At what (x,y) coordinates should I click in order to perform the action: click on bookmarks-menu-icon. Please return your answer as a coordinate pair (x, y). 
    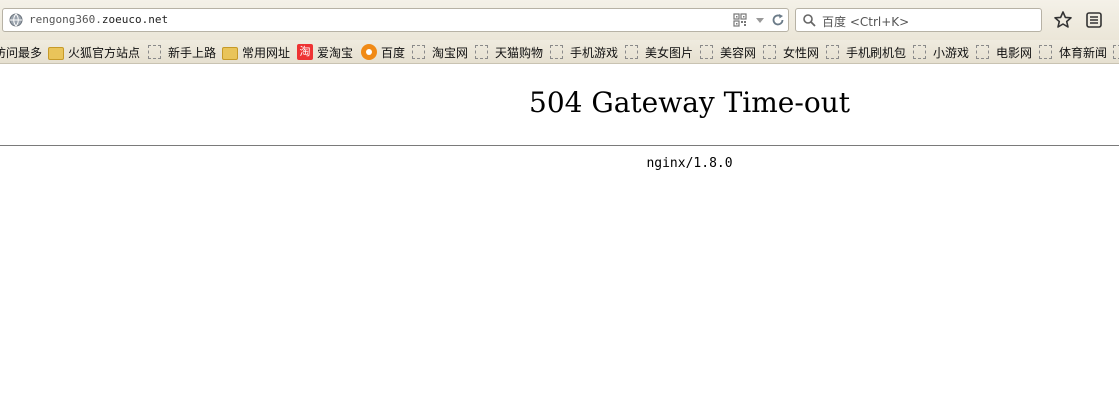
    Looking at the image, I should click on (1094, 20).